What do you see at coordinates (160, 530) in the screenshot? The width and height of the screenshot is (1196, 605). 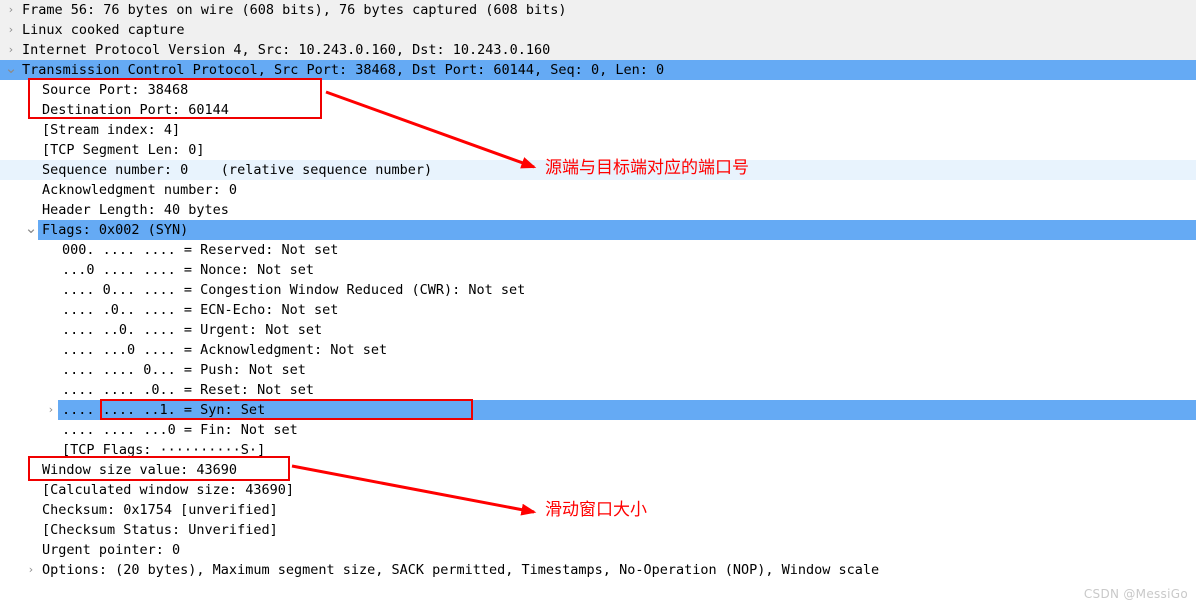 I see `tree-row-label: [Checksum Status: Unverified]` at bounding box center [160, 530].